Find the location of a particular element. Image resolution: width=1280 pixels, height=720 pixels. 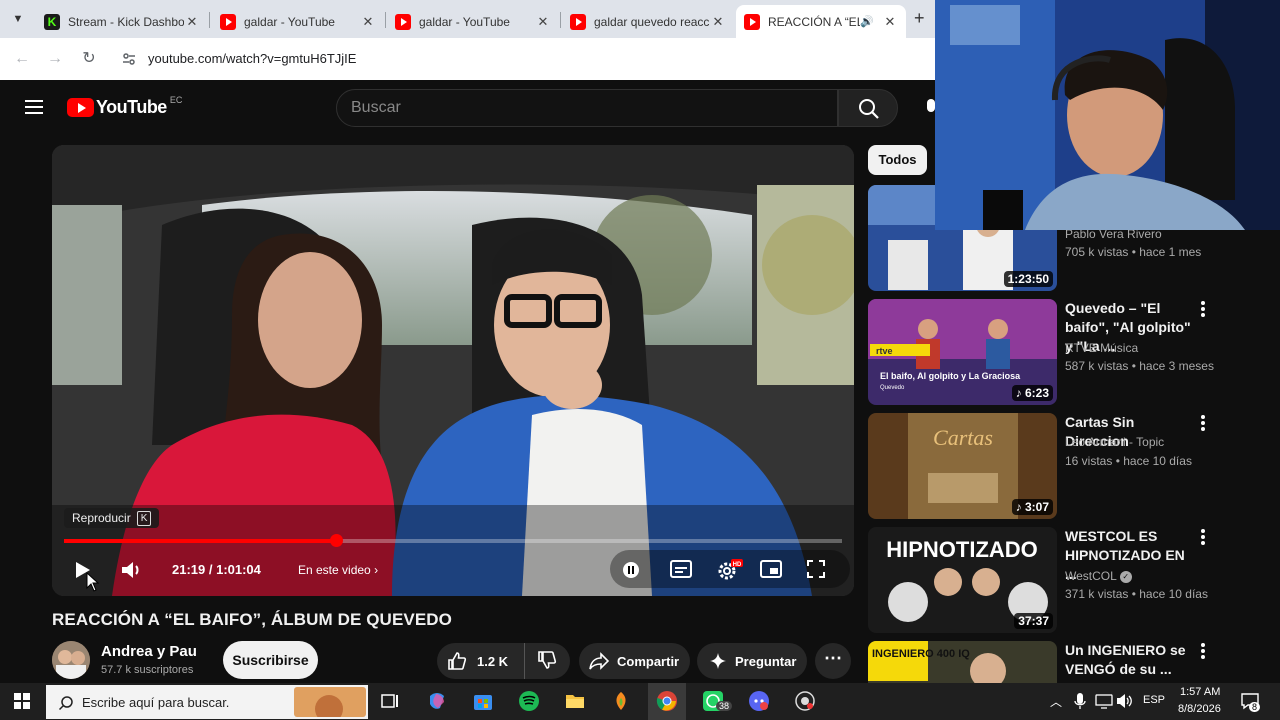

like-dislike-group: 1.2 K is located at coordinates (503, 661).